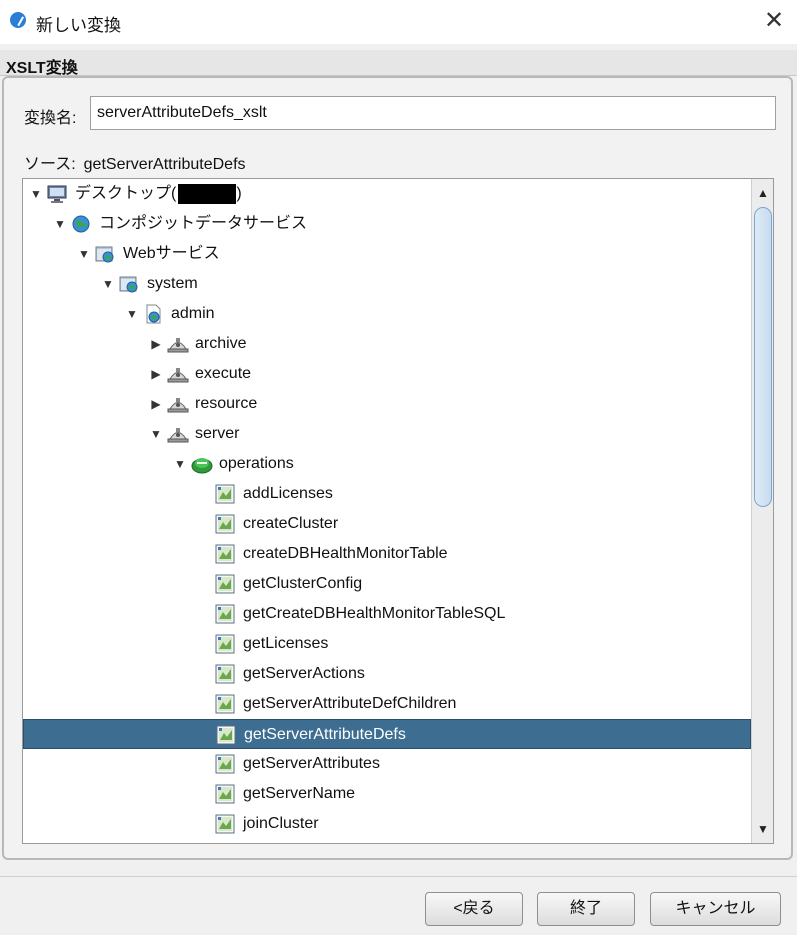 This screenshot has height=935, width=797. Describe the element at coordinates (129, 284) in the screenshot. I see `web-folder-icon` at that location.